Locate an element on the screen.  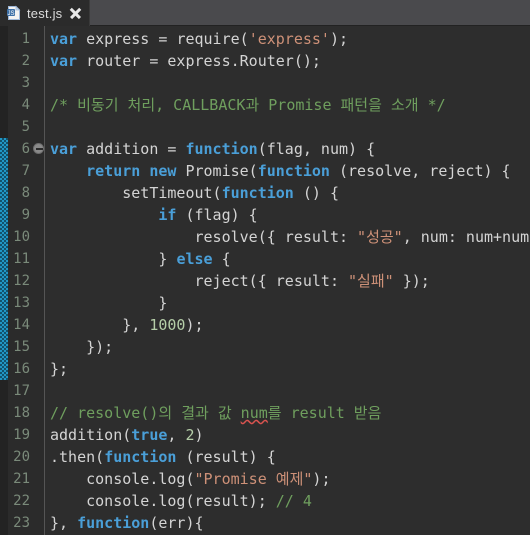
tab-test-js: JS test.js is located at coordinates (45, 13).